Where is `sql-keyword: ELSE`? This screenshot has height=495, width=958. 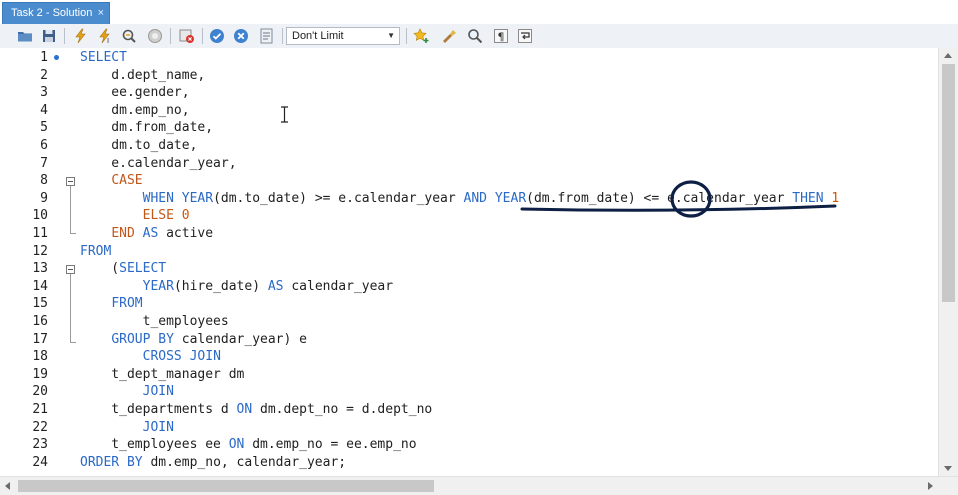 sql-keyword: ELSE is located at coordinates (158, 216).